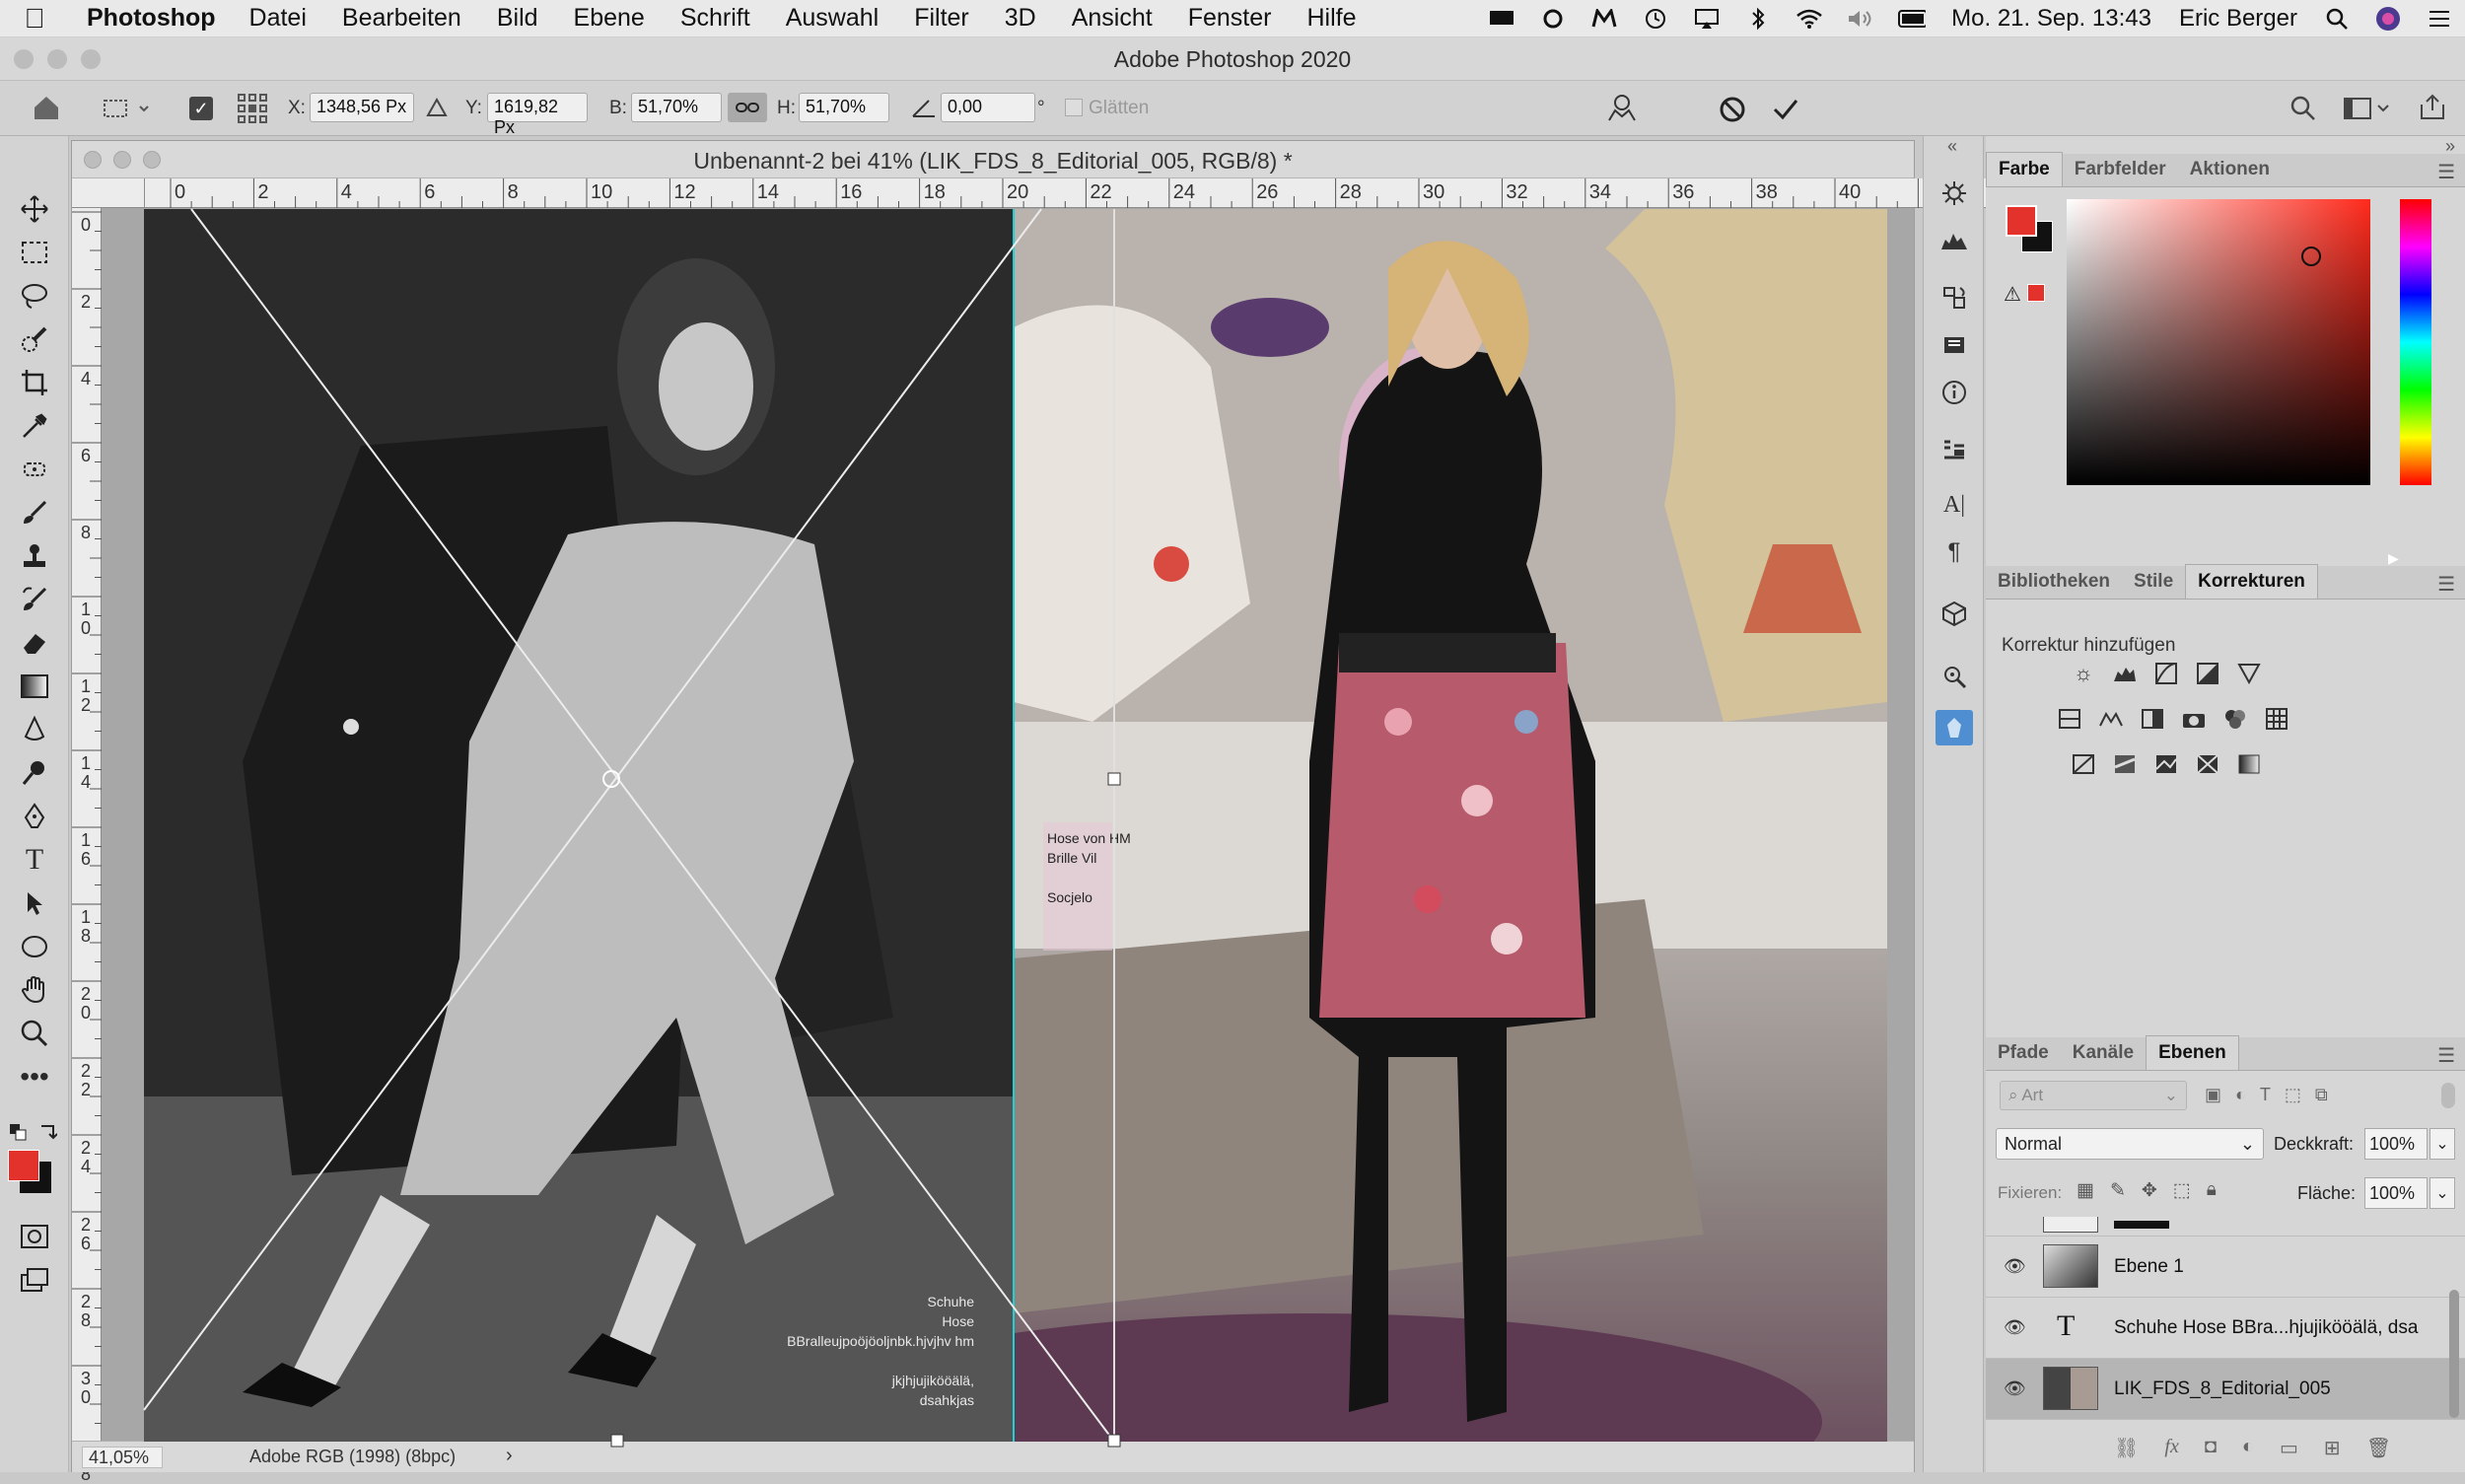 The width and height of the screenshot is (2465, 1484). What do you see at coordinates (2265, 1095) in the screenshot?
I see `filter-type-icon: T` at bounding box center [2265, 1095].